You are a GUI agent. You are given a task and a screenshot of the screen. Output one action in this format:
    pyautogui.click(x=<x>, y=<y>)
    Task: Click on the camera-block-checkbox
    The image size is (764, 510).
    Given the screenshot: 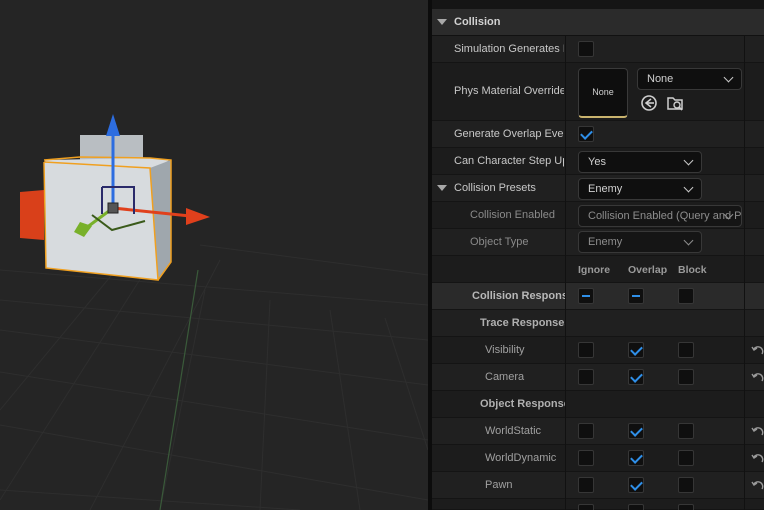 What is the action you would take?
    pyautogui.click(x=686, y=377)
    